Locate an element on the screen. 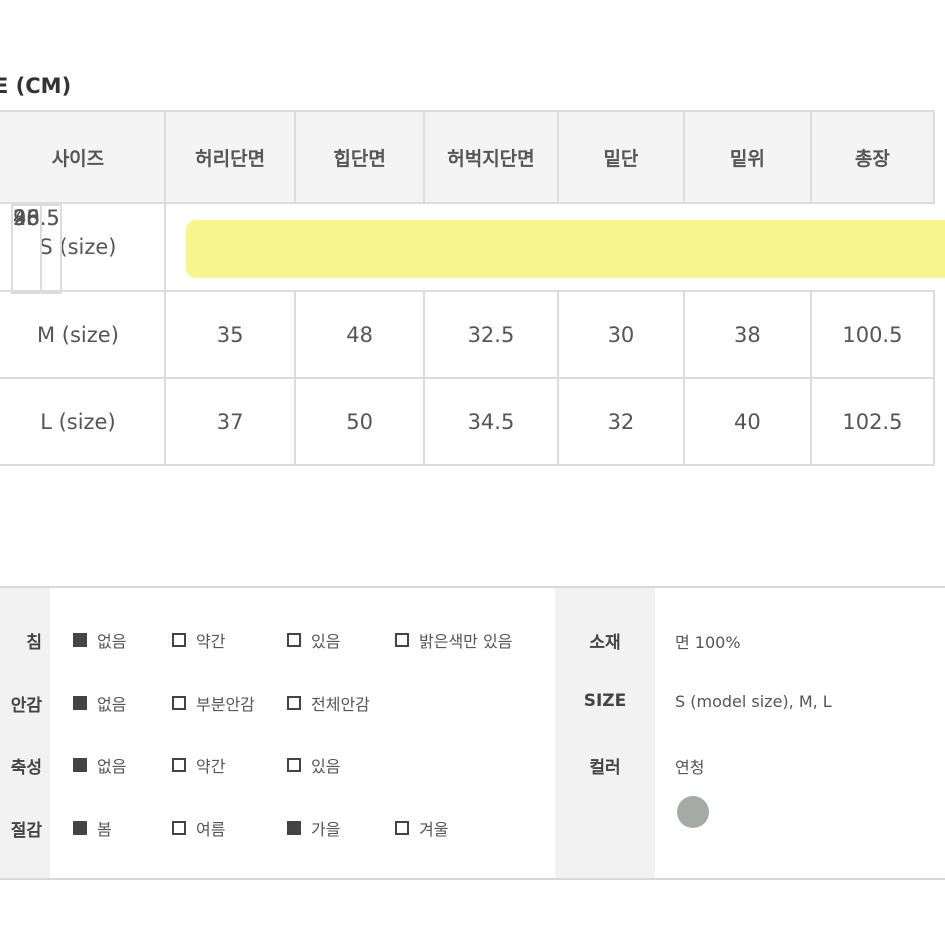 Image resolution: width=945 pixels, height=945 pixels. color-swatch is located at coordinates (693, 812).